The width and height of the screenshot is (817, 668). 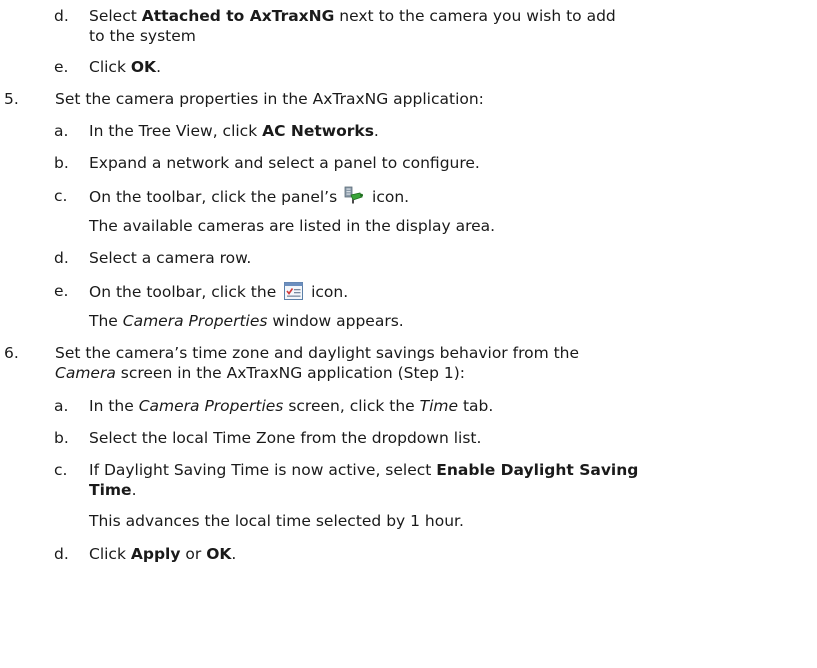 I want to click on list-item-text-continued: Time., so click(x=113, y=490).